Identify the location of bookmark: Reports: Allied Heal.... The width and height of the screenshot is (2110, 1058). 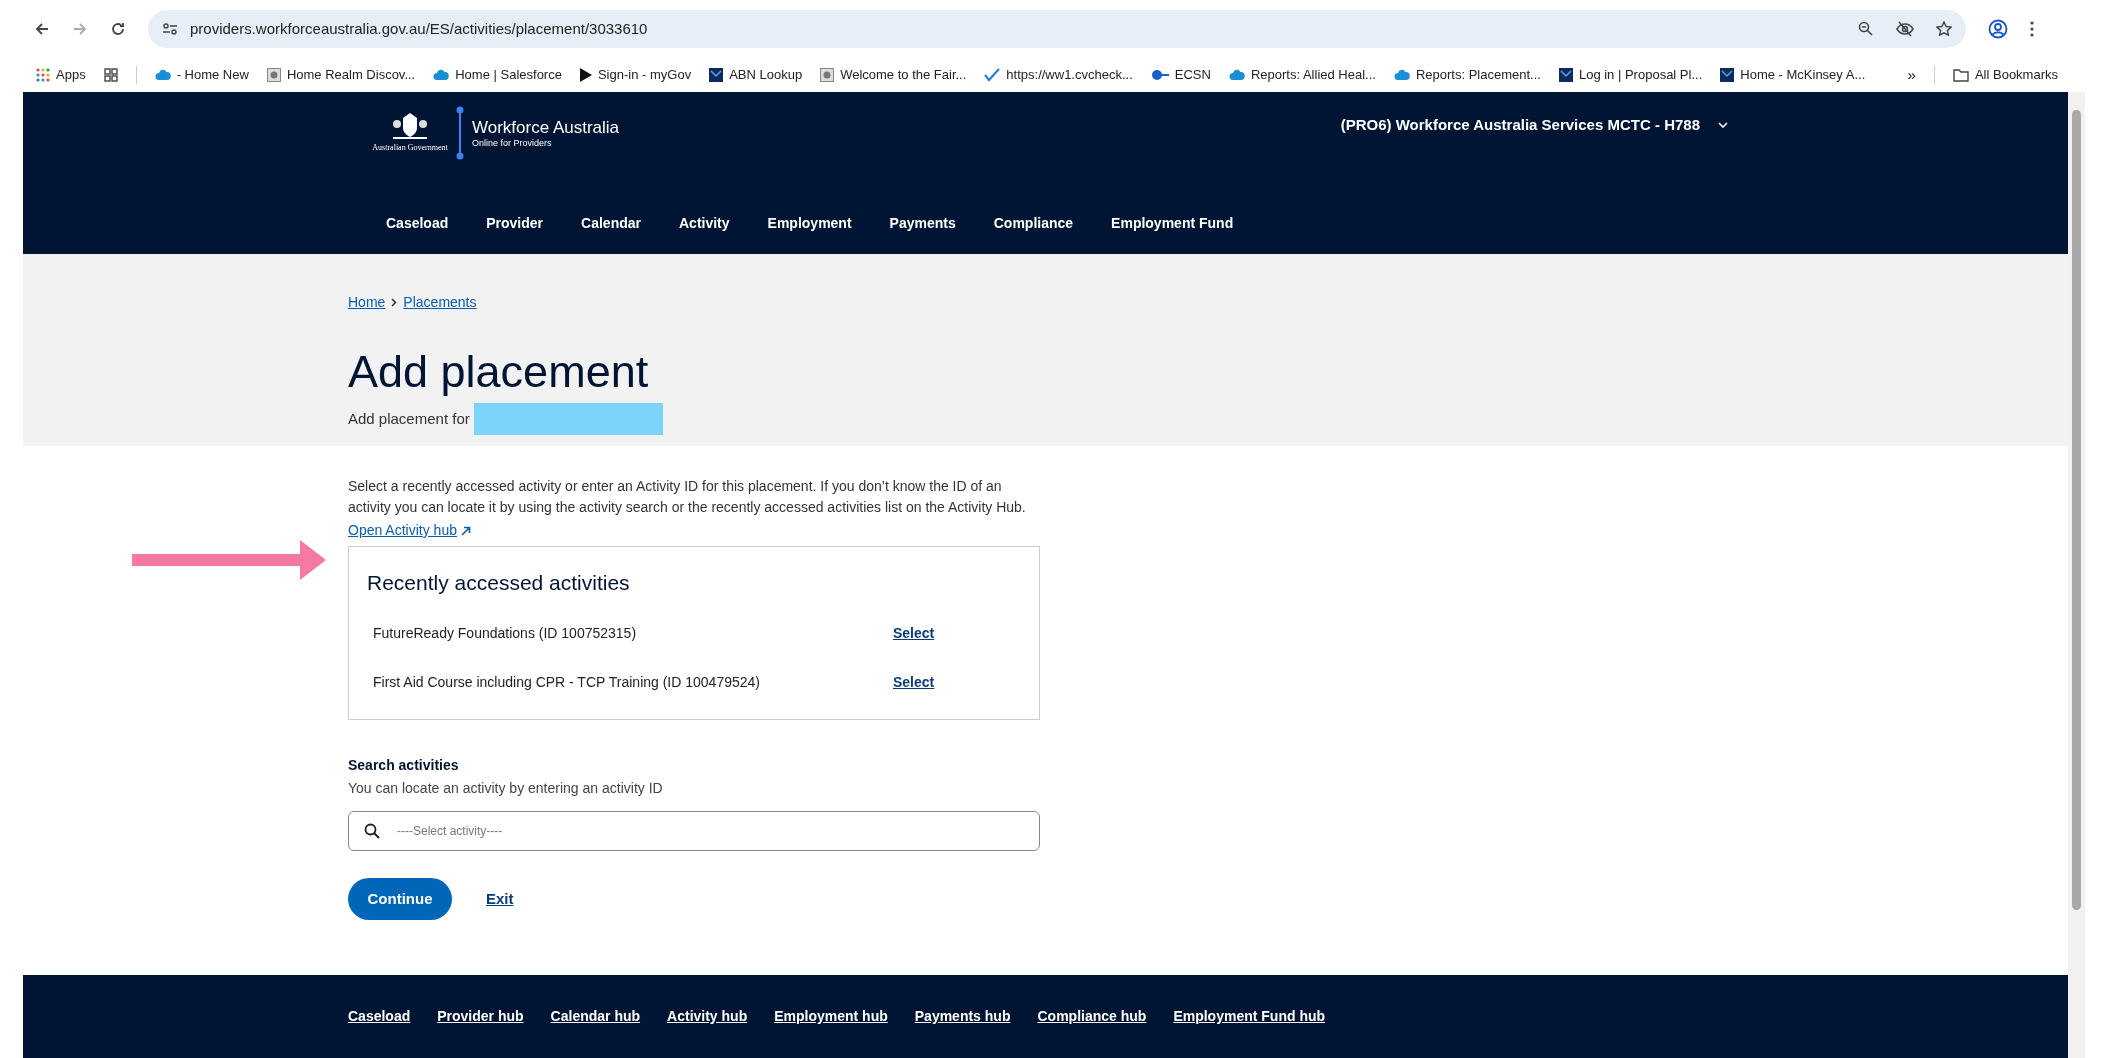
(1302, 75).